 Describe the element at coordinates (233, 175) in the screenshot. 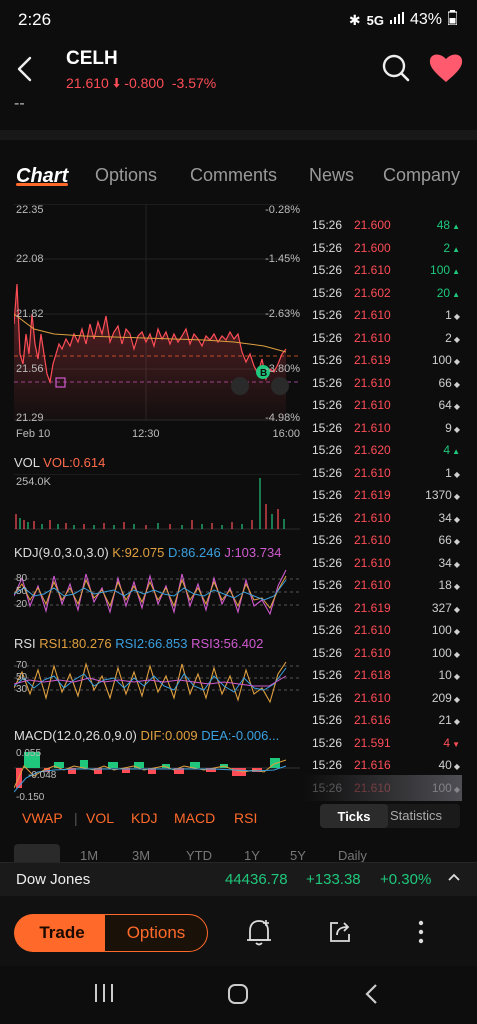

I see `tab-comments: Comments` at that location.